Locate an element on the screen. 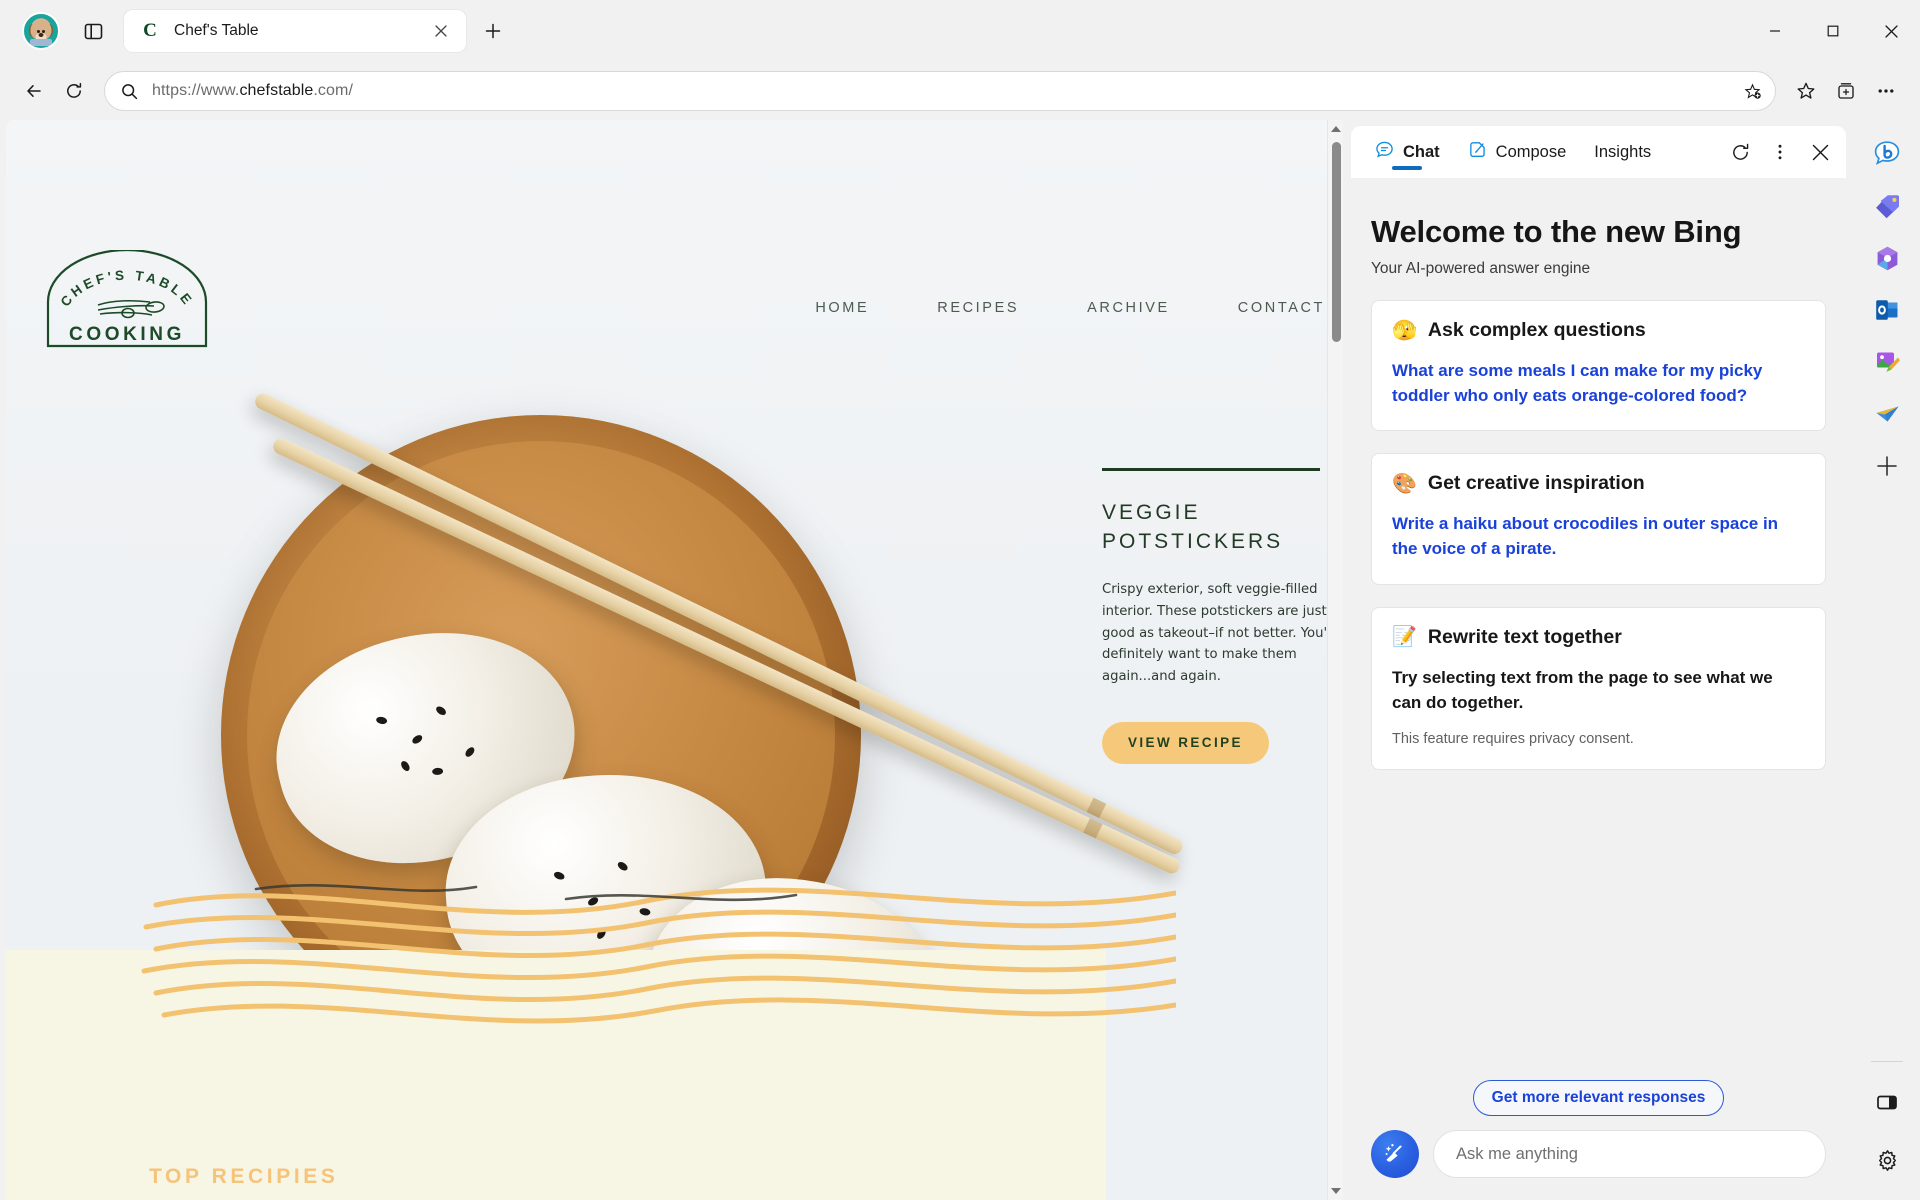  refresh-icon is located at coordinates (74, 91).